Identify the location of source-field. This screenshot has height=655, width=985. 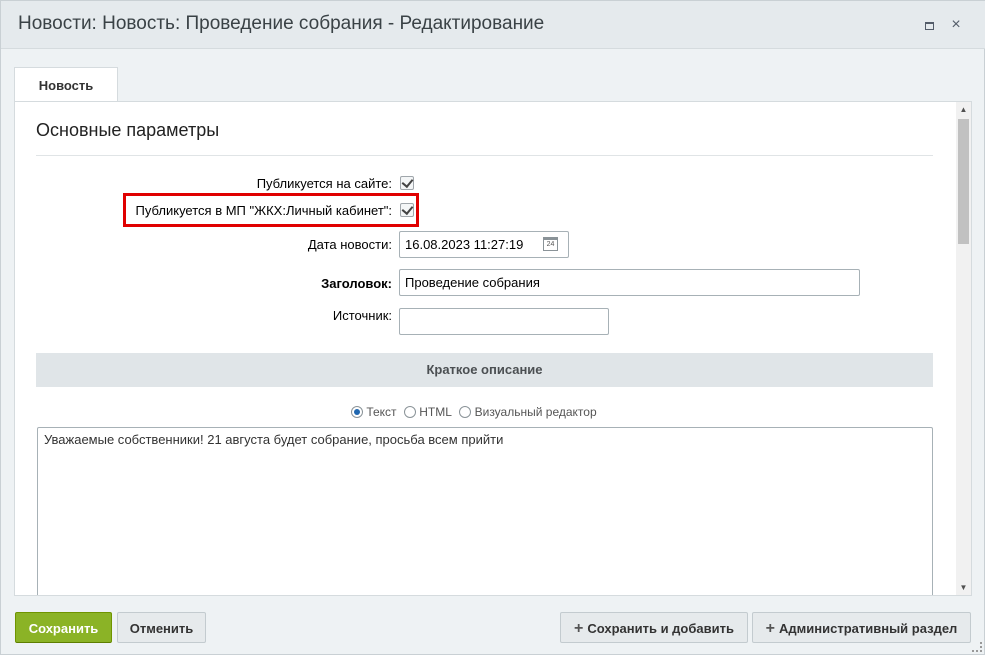
(504, 321).